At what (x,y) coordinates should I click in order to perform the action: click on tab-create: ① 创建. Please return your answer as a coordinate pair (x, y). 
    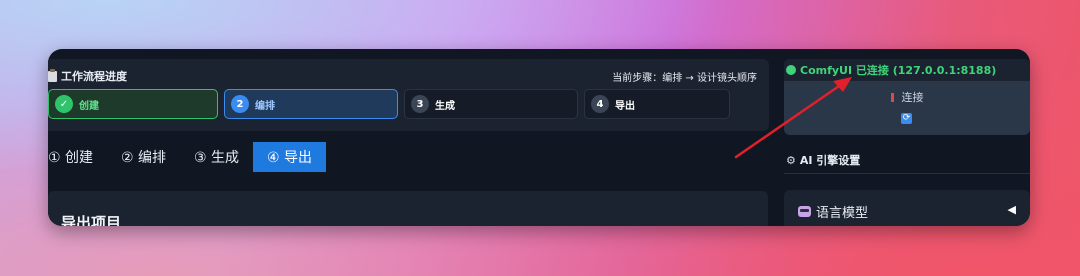
    Looking at the image, I should click on (77, 157).